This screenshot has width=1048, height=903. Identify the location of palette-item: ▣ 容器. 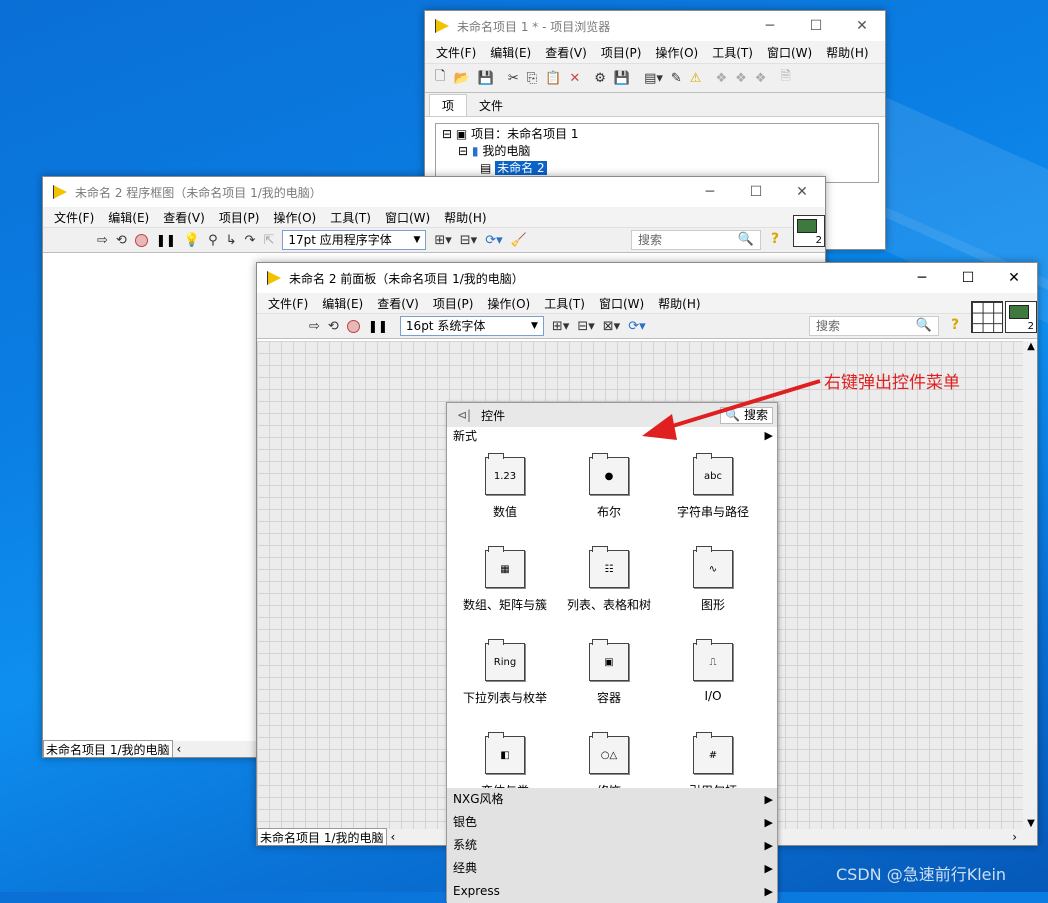
(609, 672).